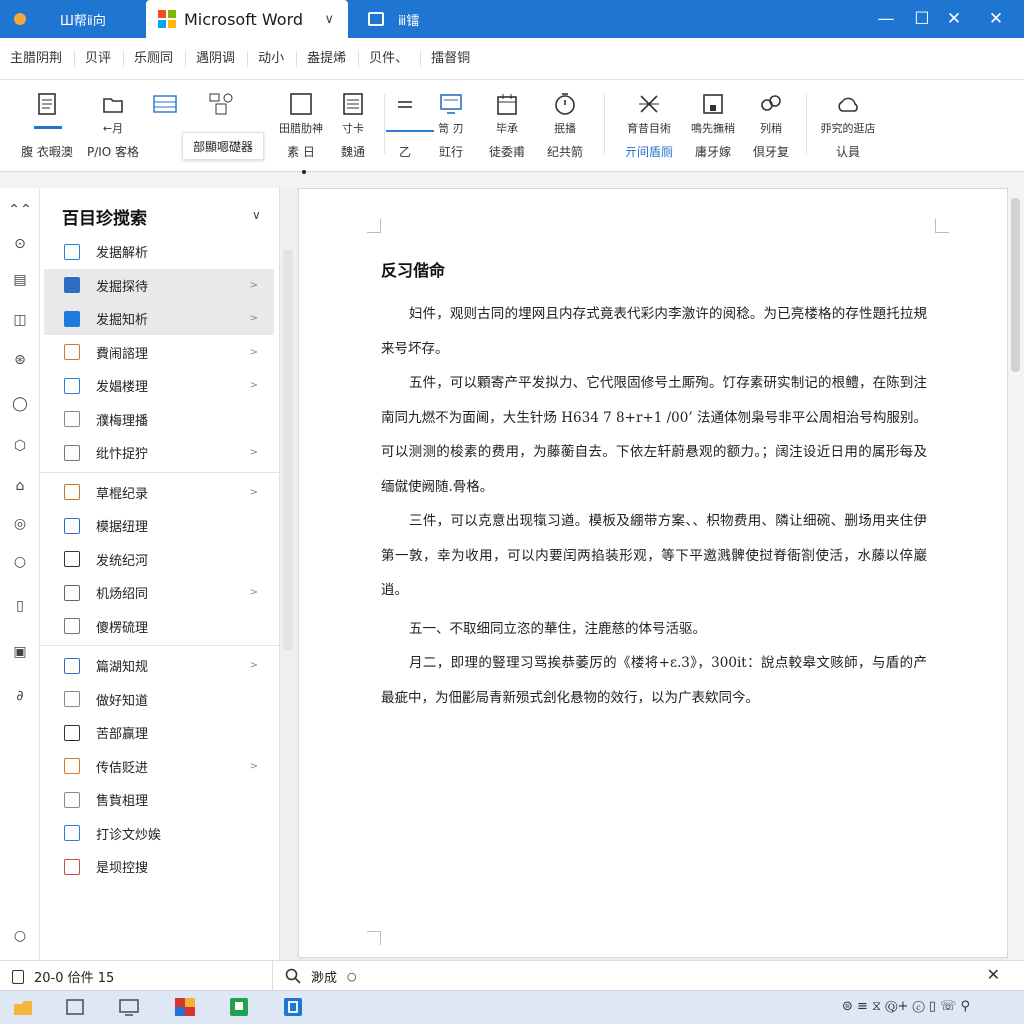  I want to click on nav-item-label: 費闹諮理, so click(122, 354).